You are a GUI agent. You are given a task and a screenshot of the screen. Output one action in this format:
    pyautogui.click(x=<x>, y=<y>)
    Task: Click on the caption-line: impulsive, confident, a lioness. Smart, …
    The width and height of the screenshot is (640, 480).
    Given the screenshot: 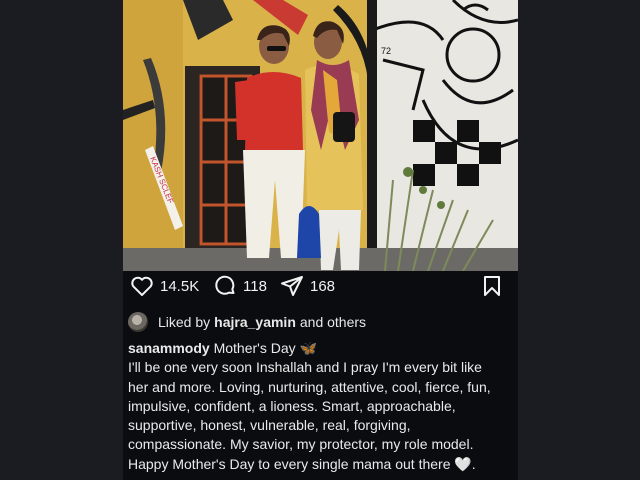 What is the action you would take?
    pyautogui.click(x=292, y=405)
    